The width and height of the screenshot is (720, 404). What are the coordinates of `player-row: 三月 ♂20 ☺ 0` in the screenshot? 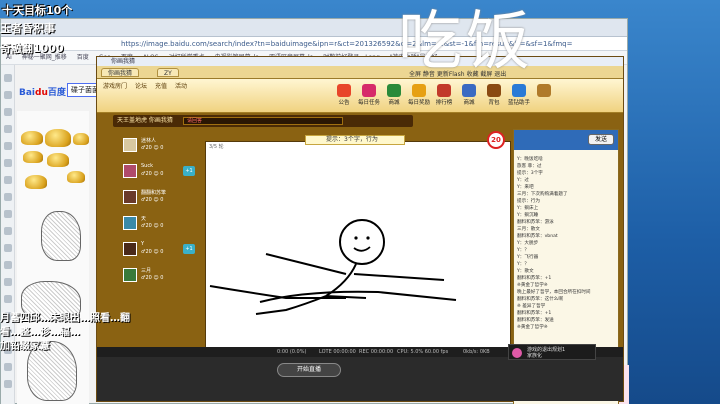 It's located at (161, 276).